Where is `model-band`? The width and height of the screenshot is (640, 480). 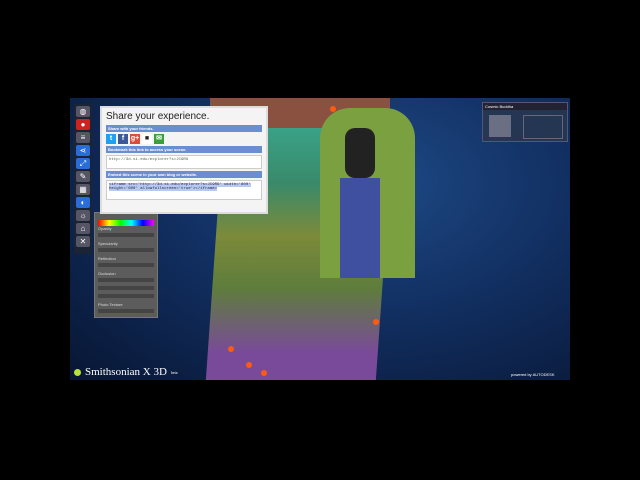
model-band is located at coordinates (360, 228).